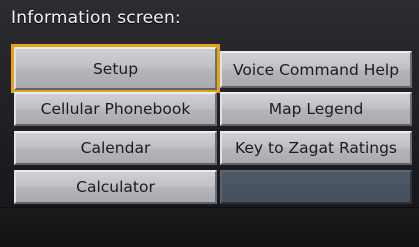  Describe the element at coordinates (115, 187) in the screenshot. I see `calculator-button: Calculator` at that location.